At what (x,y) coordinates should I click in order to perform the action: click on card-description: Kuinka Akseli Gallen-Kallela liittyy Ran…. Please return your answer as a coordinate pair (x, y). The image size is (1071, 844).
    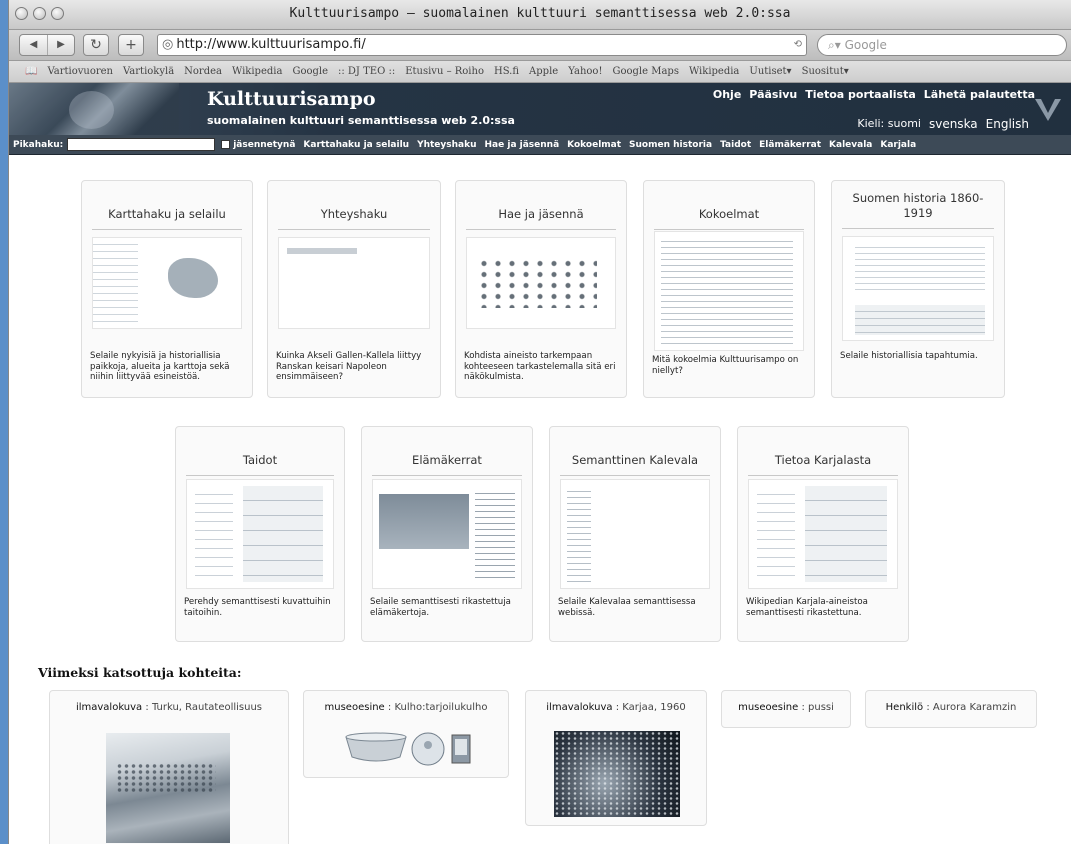
    Looking at the image, I should click on (349, 366).